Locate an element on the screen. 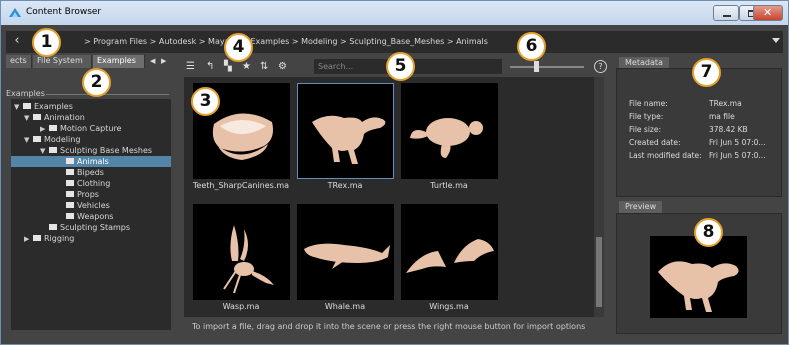 The image size is (789, 345). tree-item-modeling: ▼ Modeling is located at coordinates (52, 139).